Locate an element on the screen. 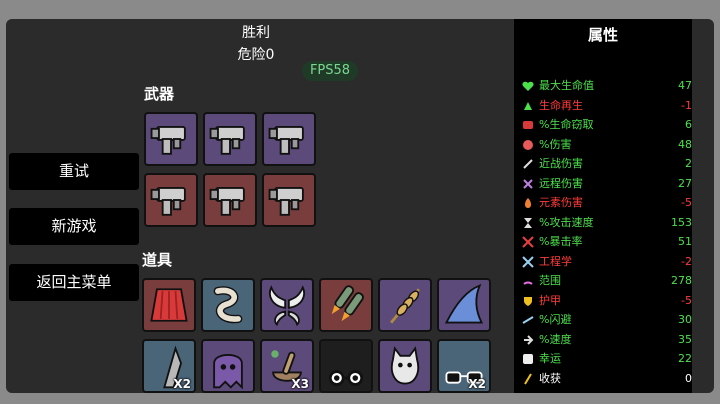 This screenshot has width=720, height=404. stat-label: %闪避 is located at coordinates (555, 319).